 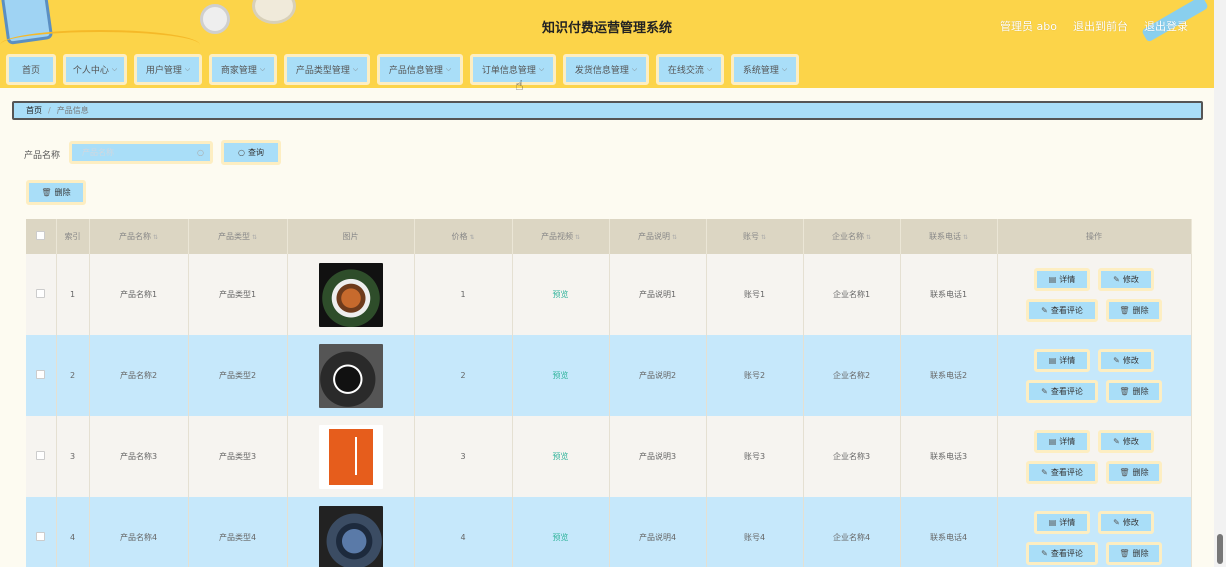 What do you see at coordinates (34, 110) in the screenshot?
I see `breadcrumb-home: 首页` at bounding box center [34, 110].